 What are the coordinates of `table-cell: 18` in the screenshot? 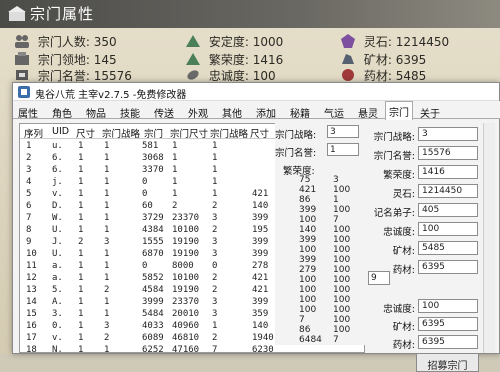 It's located at (31, 349).